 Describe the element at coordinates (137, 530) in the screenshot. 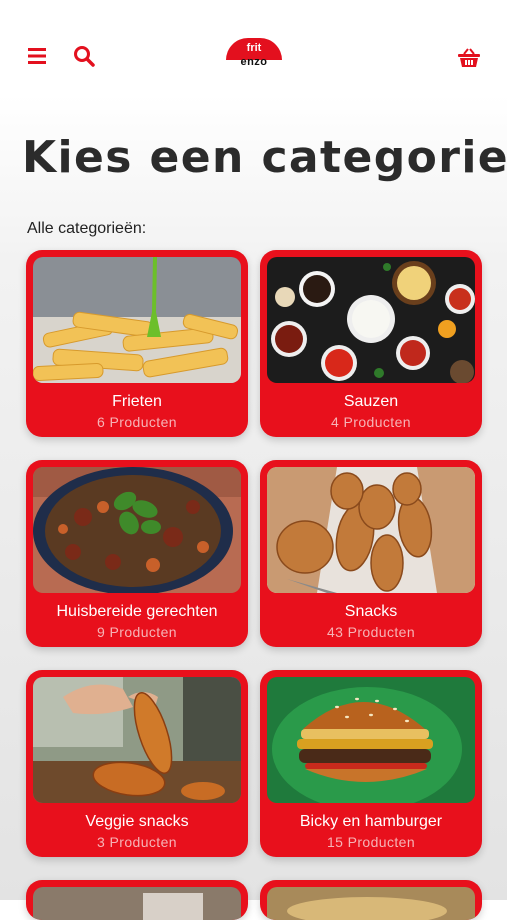

I see `stew-image` at that location.